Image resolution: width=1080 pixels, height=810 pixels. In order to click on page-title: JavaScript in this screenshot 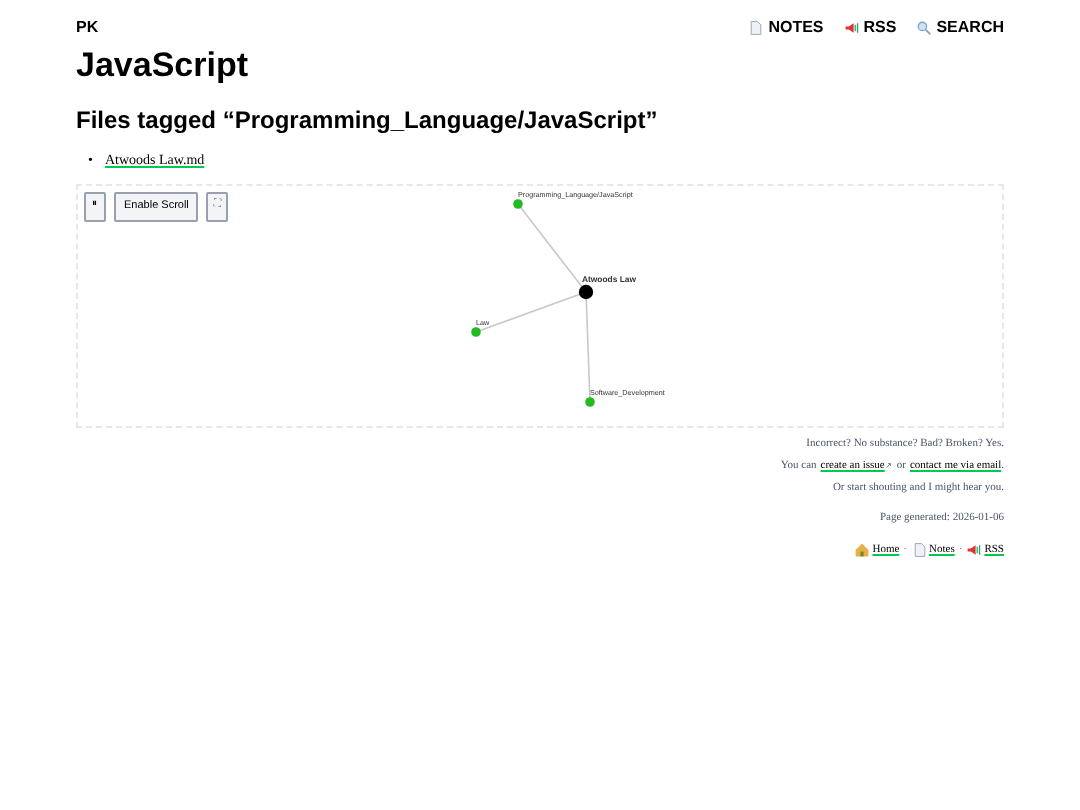, I will do `click(163, 65)`.